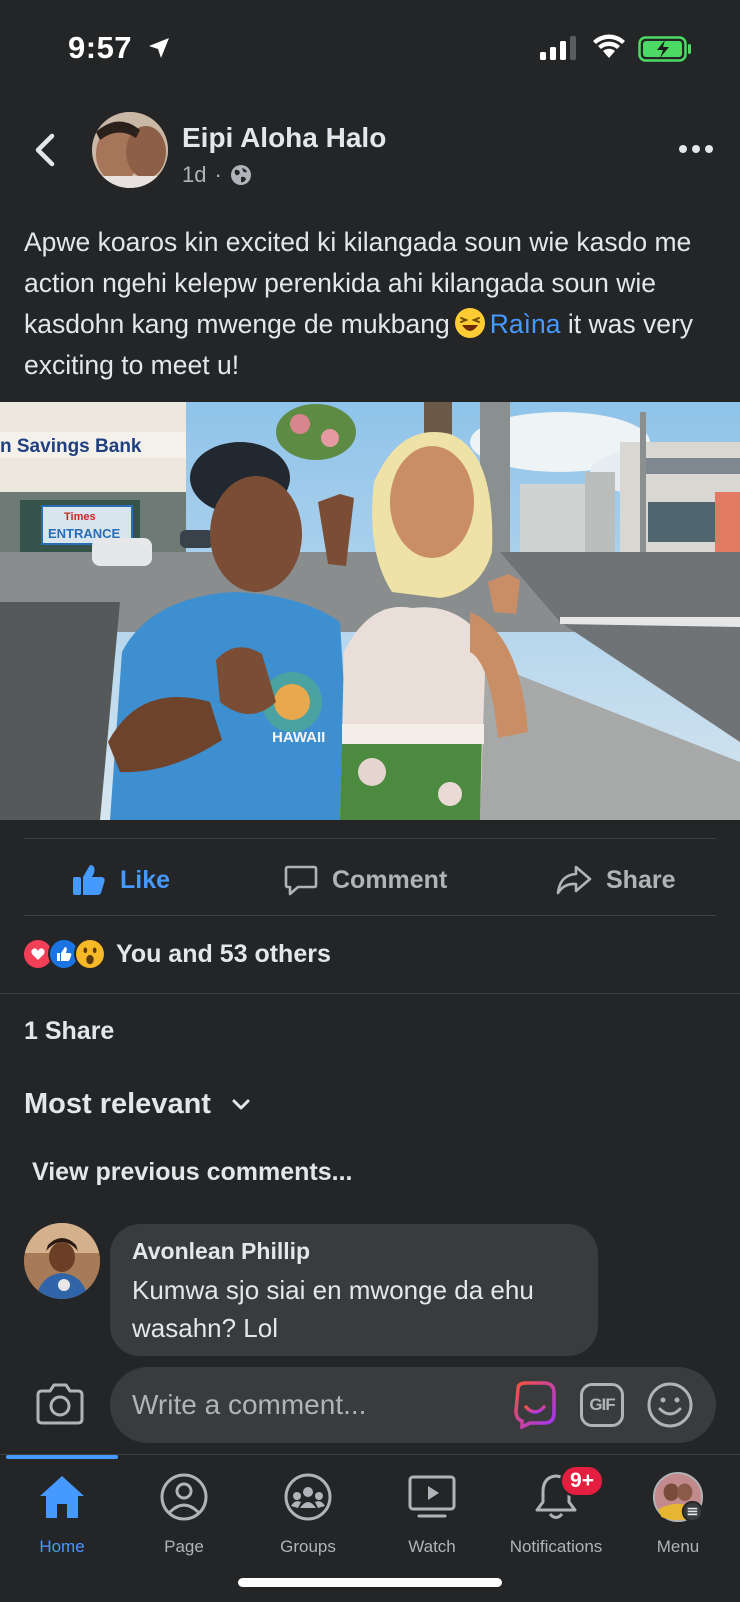  I want to click on back-arrow-icon, so click(45, 150).